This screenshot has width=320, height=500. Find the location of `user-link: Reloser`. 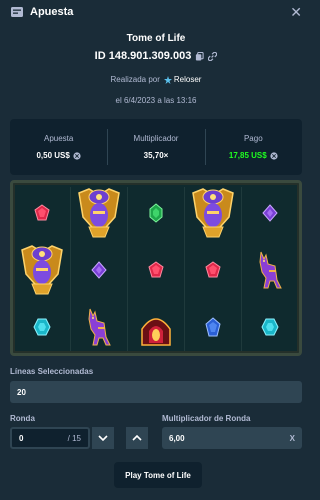

user-link: Reloser is located at coordinates (182, 79).